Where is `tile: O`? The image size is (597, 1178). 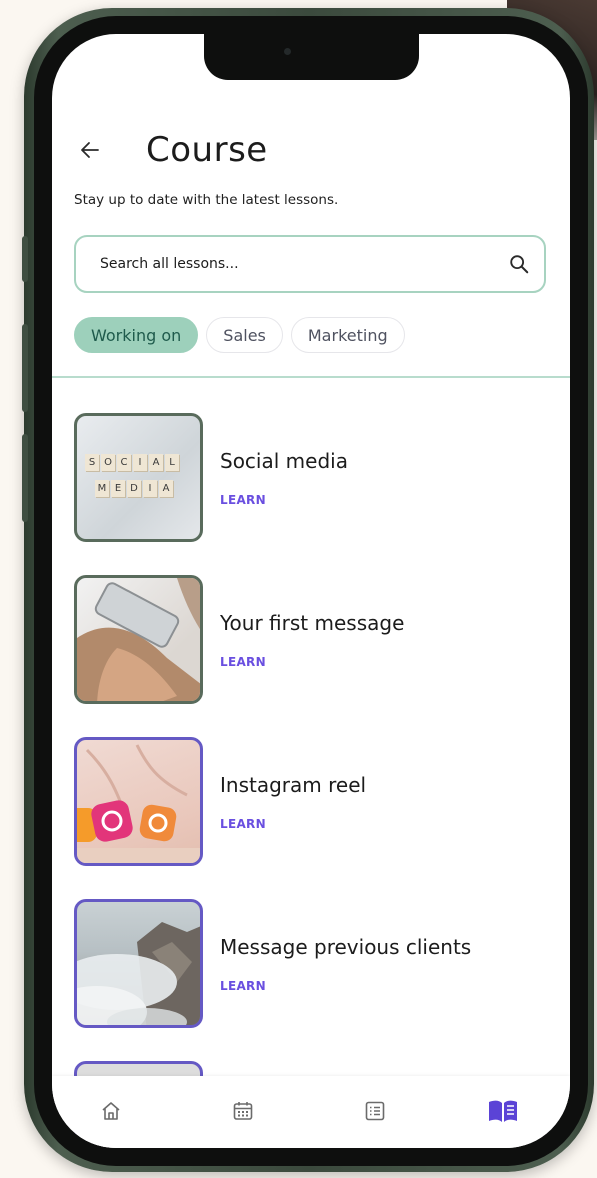 tile: O is located at coordinates (108, 462).